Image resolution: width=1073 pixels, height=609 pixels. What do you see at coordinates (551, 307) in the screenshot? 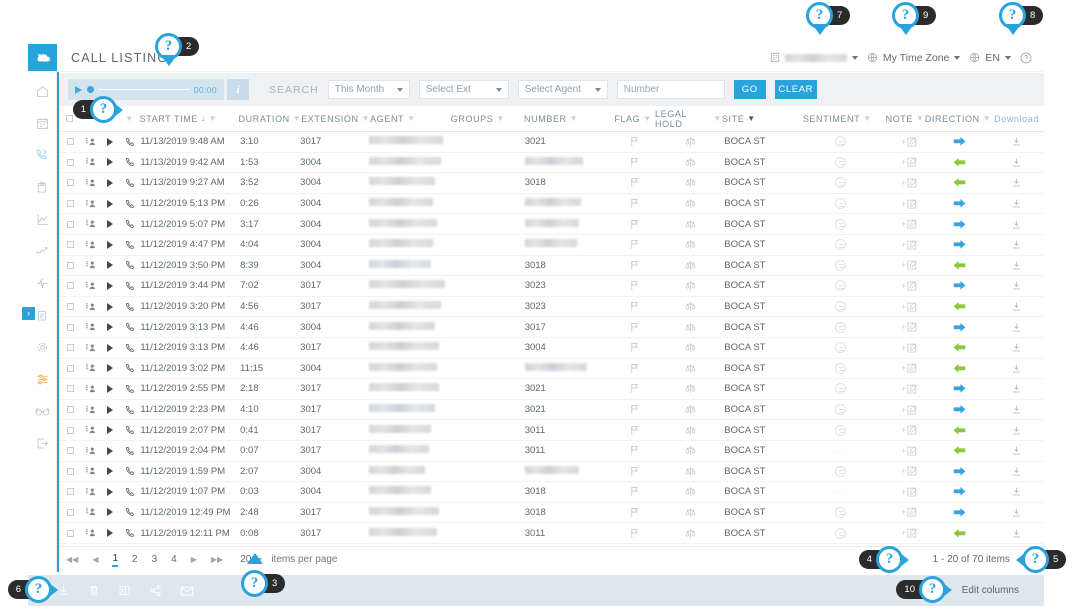
I see `table-row: 11/12/2019 3:20 PM 4:56 3017 3023 BOCA ST +` at bounding box center [551, 307].